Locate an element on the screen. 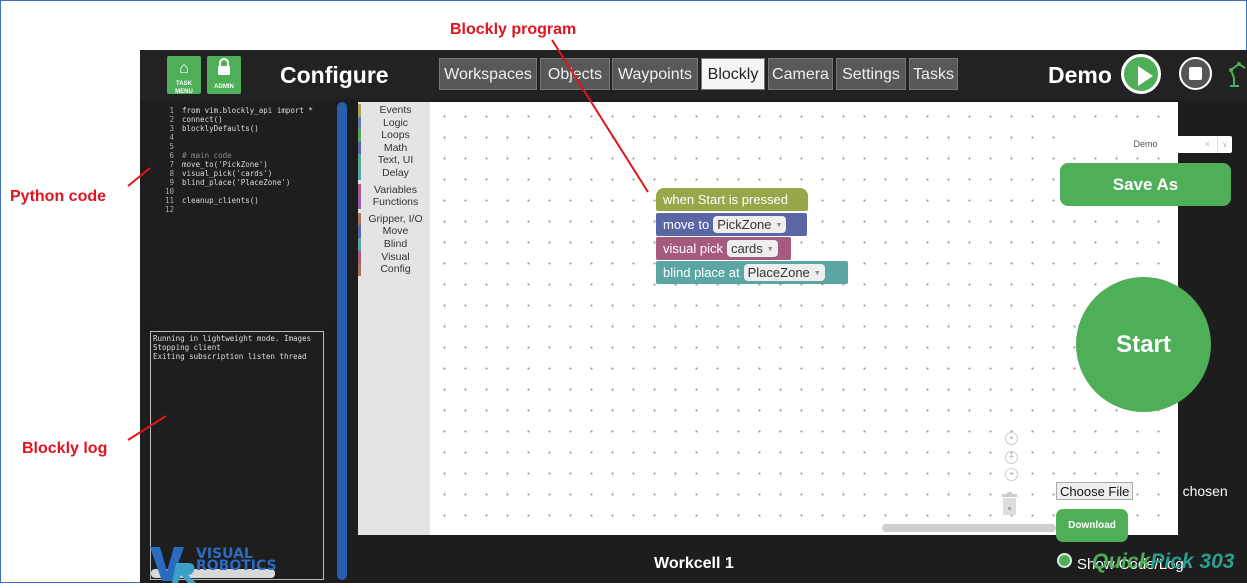 This screenshot has width=1247, height=588. stop-icon is located at coordinates (1195, 73).